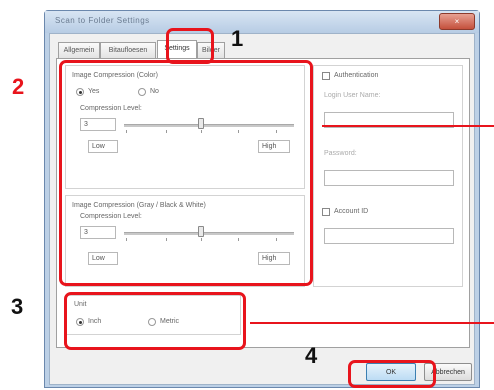 The image size is (494, 390). Describe the element at coordinates (262, 22) in the screenshot. I see `title-bar: Scan to Folder Settings ×` at that location.